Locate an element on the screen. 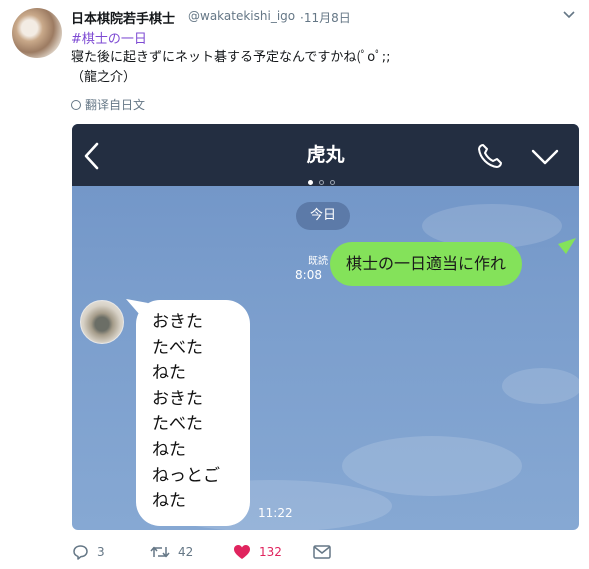  translate-label: 翻译自日文 is located at coordinates (115, 105).